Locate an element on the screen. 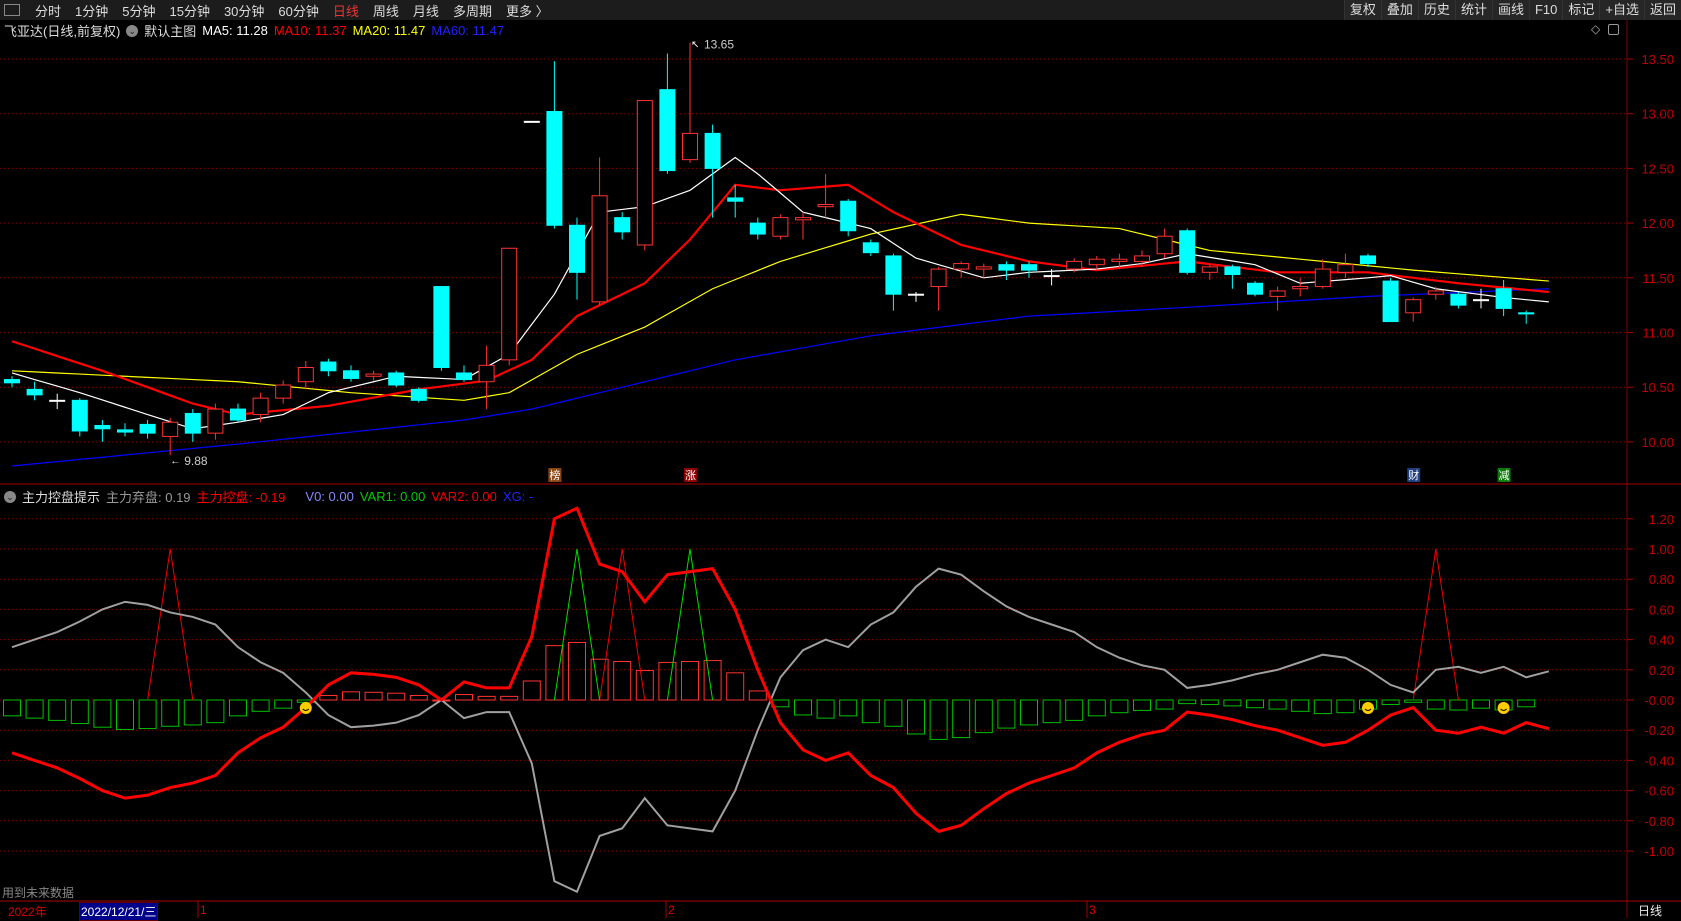  year-label: 2022年 is located at coordinates (27, 912).